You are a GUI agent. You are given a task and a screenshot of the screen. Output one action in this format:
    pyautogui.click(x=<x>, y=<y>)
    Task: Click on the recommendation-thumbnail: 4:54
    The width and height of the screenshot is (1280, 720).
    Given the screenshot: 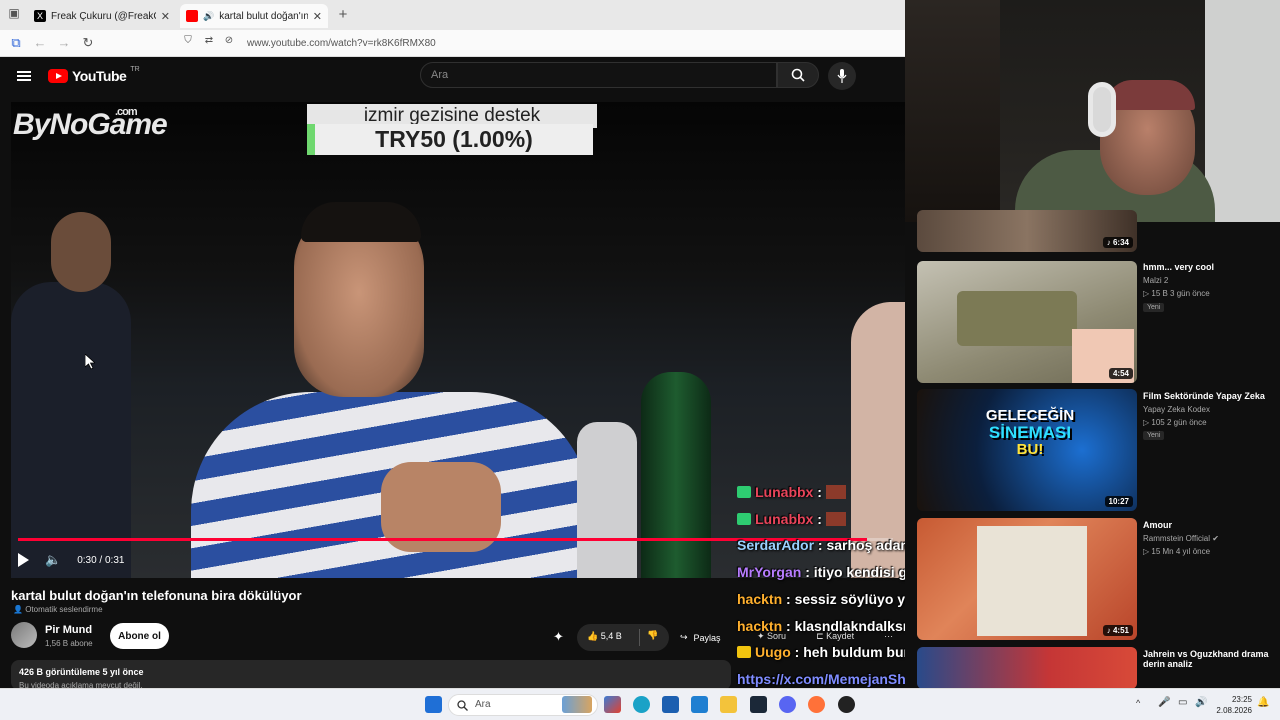 What is the action you would take?
    pyautogui.click(x=1027, y=322)
    